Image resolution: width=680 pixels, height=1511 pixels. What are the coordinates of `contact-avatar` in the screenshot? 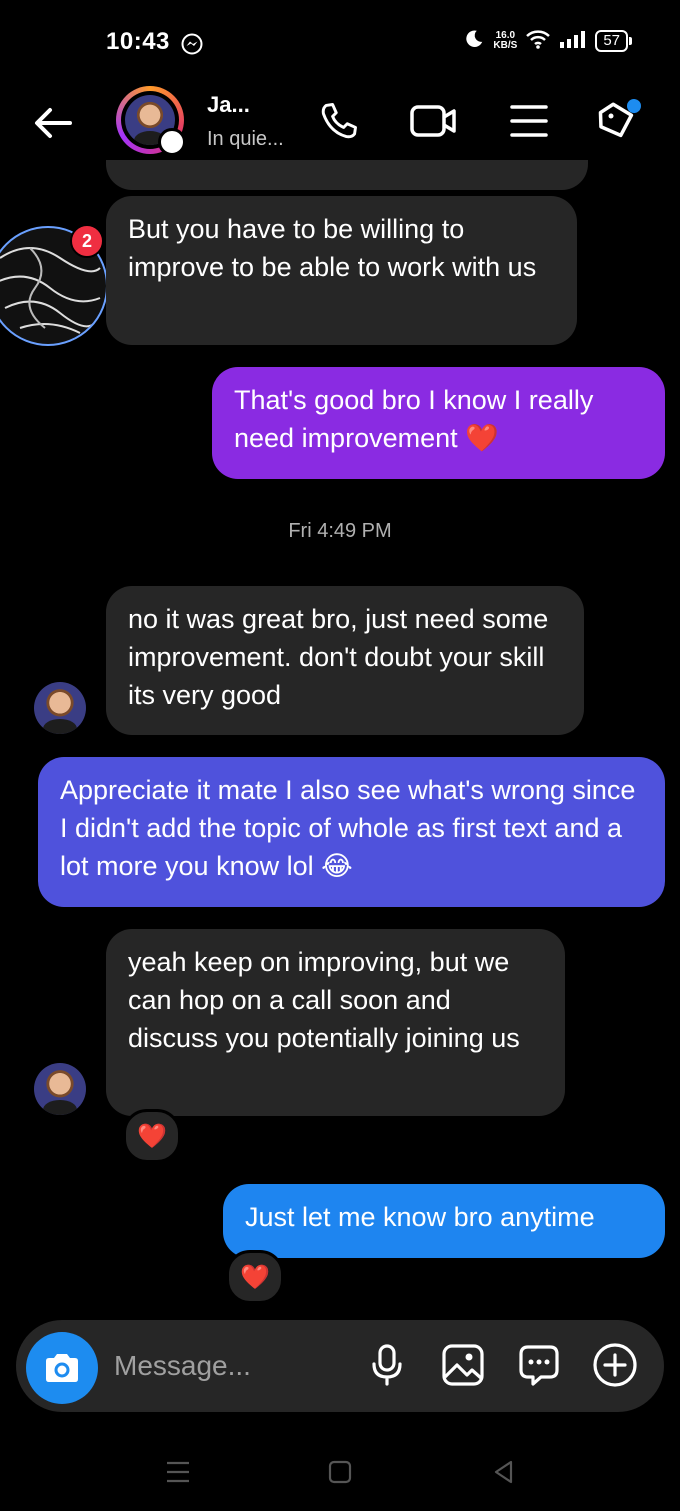 It's located at (151, 121).